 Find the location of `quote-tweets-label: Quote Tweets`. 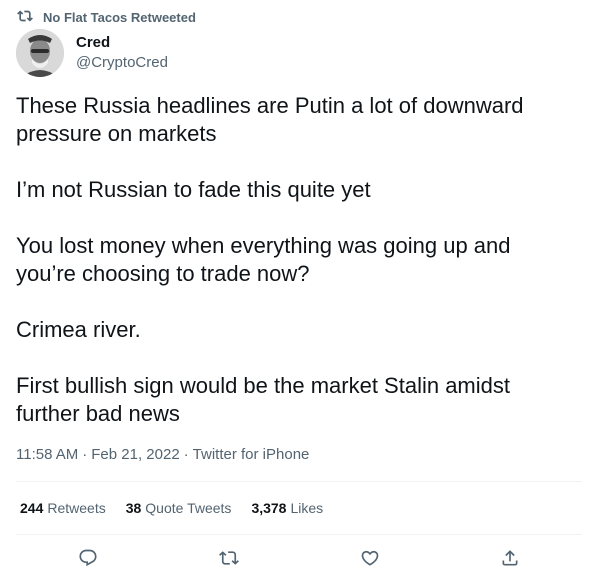

quote-tweets-label: Quote Tweets is located at coordinates (188, 508).